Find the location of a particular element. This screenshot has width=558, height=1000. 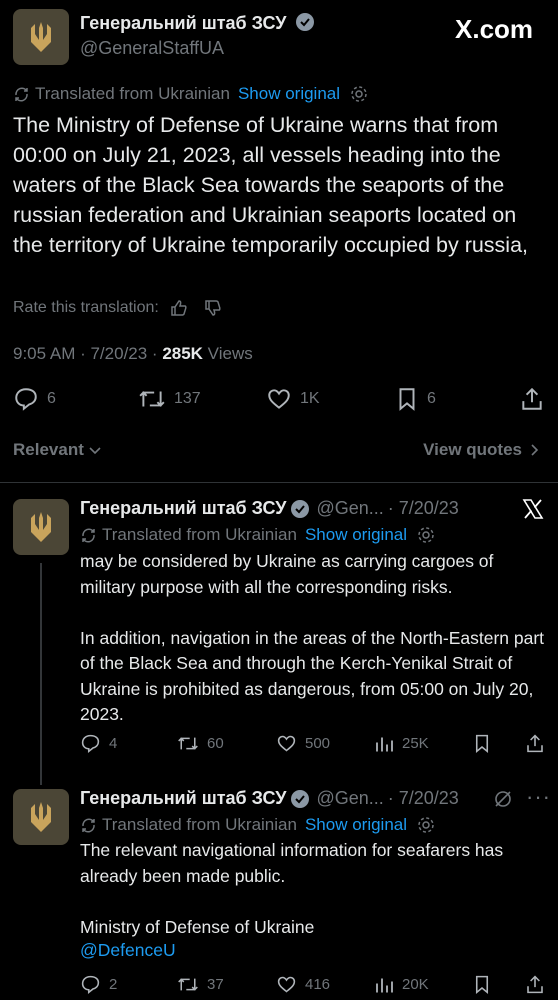

tweet-timestamp: 9:05 AM · 7/20/23 · 285K Views is located at coordinates (133, 354).